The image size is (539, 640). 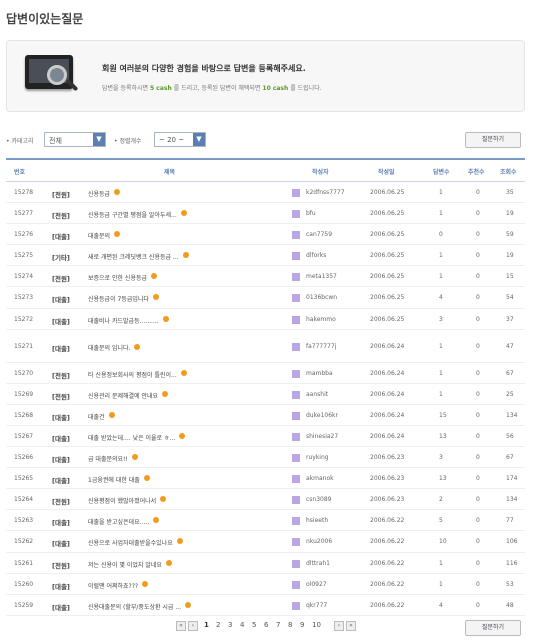 I want to click on cell-title-link: 신용등급이 7등급입니다, so click(x=118, y=298).